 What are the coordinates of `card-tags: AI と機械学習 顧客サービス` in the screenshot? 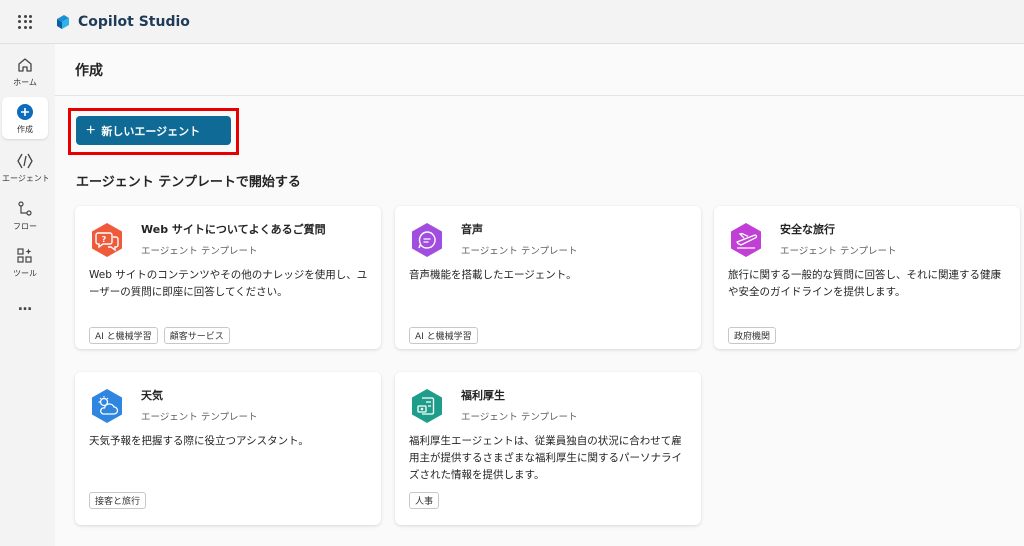 It's located at (159, 335).